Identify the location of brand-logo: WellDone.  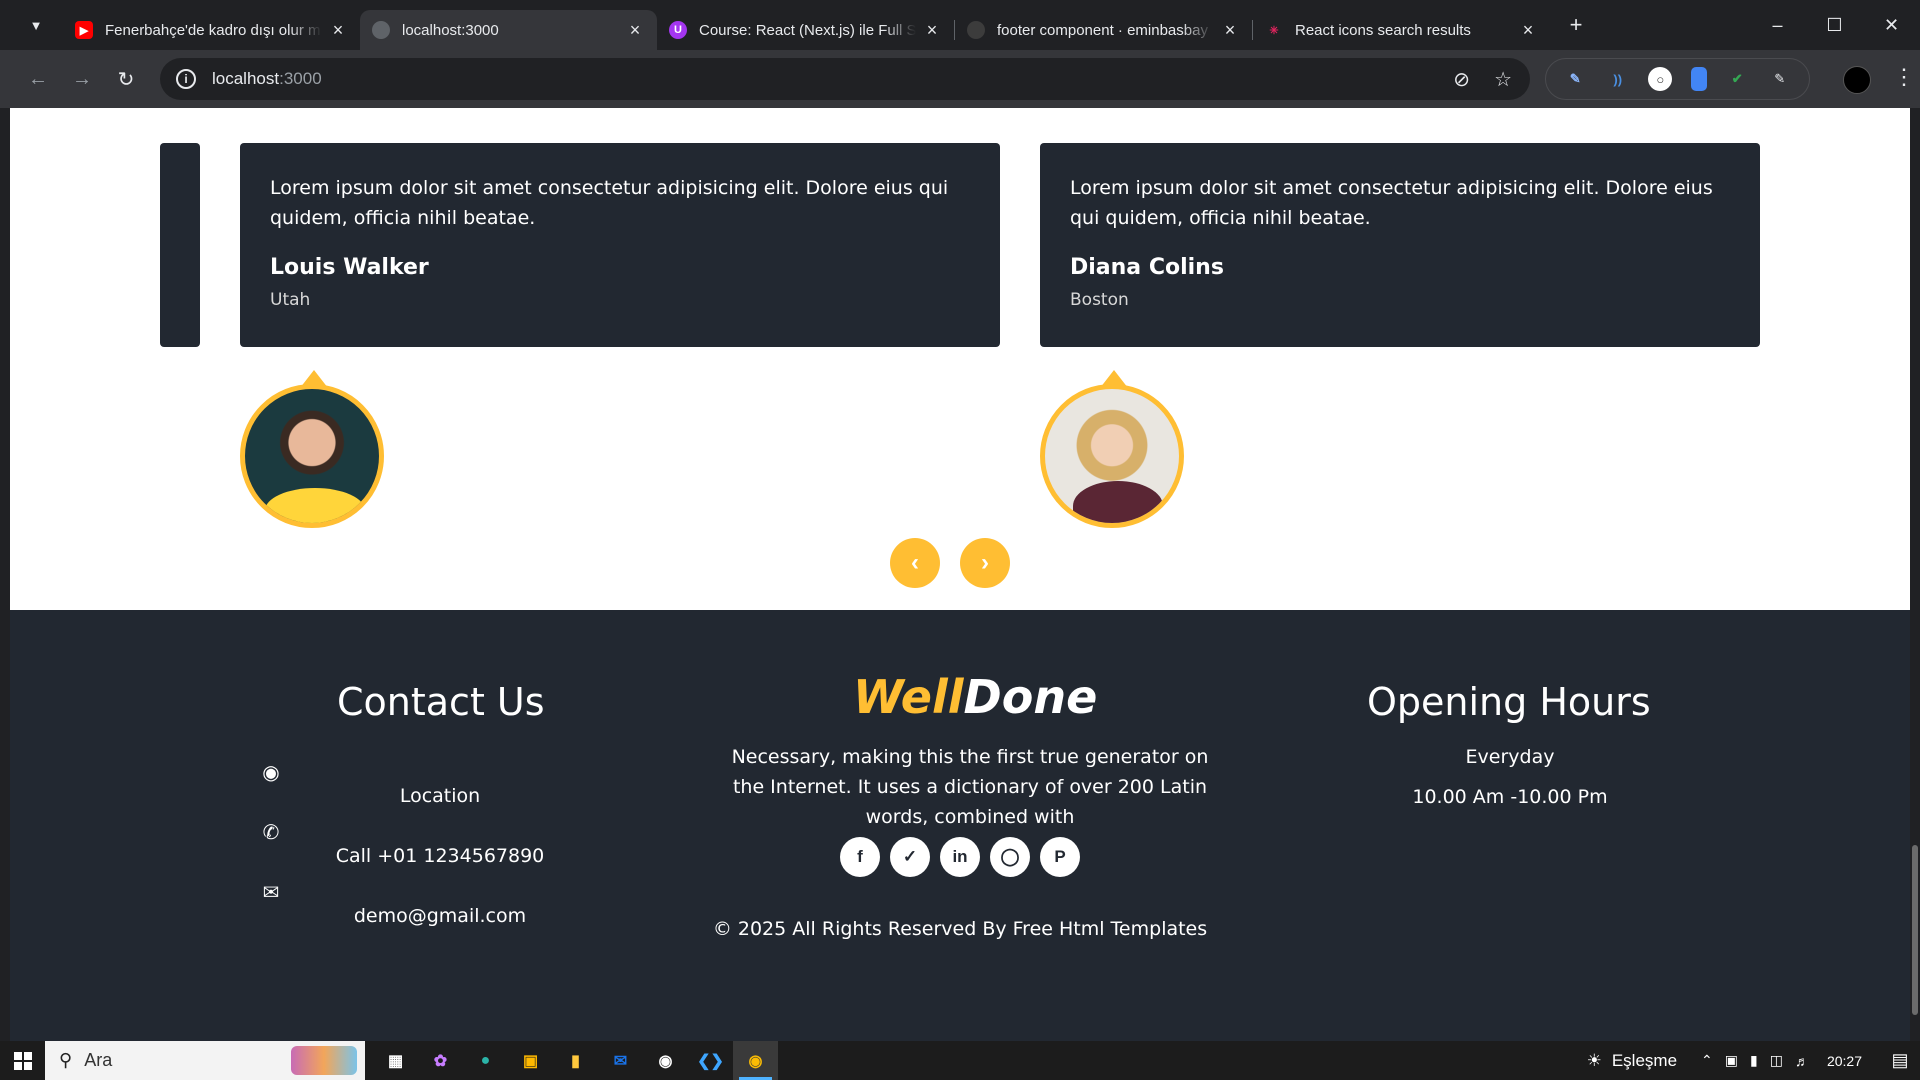
(975, 697).